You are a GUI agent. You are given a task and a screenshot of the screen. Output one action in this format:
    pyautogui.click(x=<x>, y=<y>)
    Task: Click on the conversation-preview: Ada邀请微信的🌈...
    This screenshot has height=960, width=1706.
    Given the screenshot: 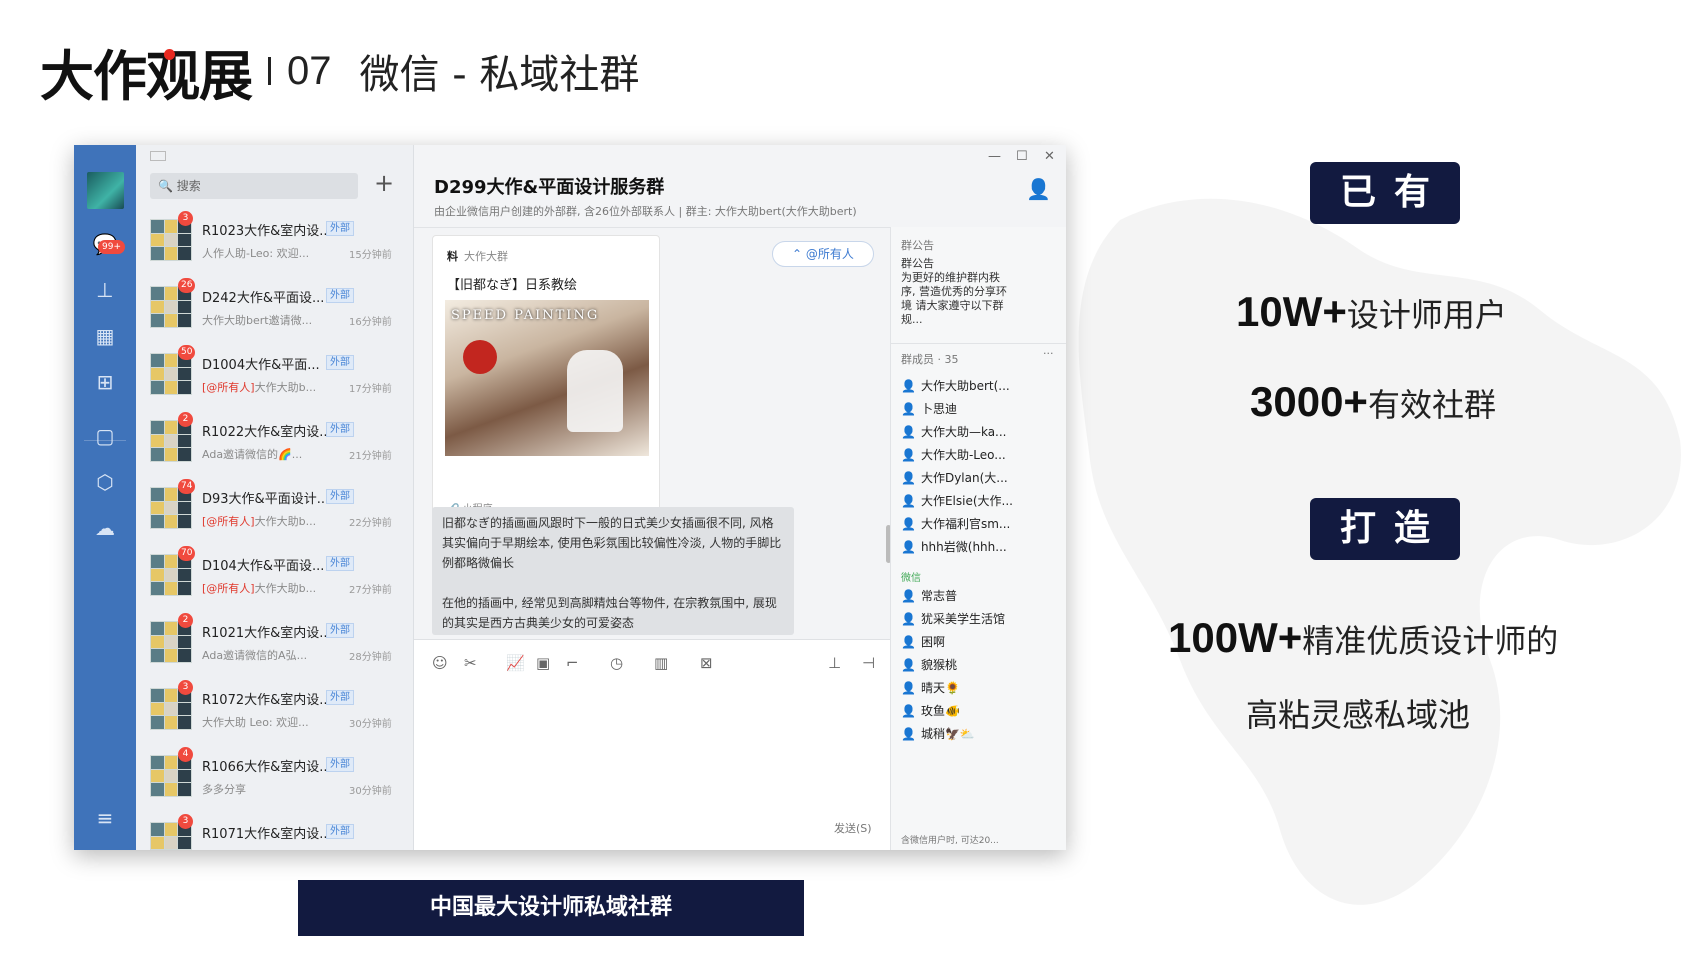 What is the action you would take?
    pyautogui.click(x=252, y=454)
    